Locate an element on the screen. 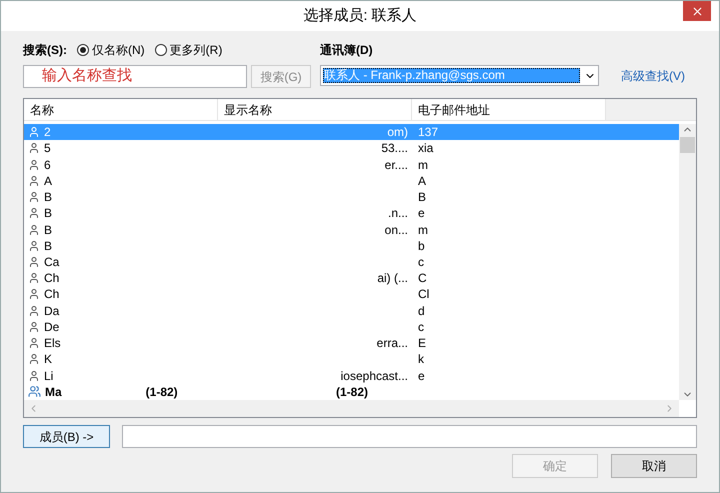 The height and width of the screenshot is (493, 720). advanced-find-link: 高级查找(V) is located at coordinates (653, 75).